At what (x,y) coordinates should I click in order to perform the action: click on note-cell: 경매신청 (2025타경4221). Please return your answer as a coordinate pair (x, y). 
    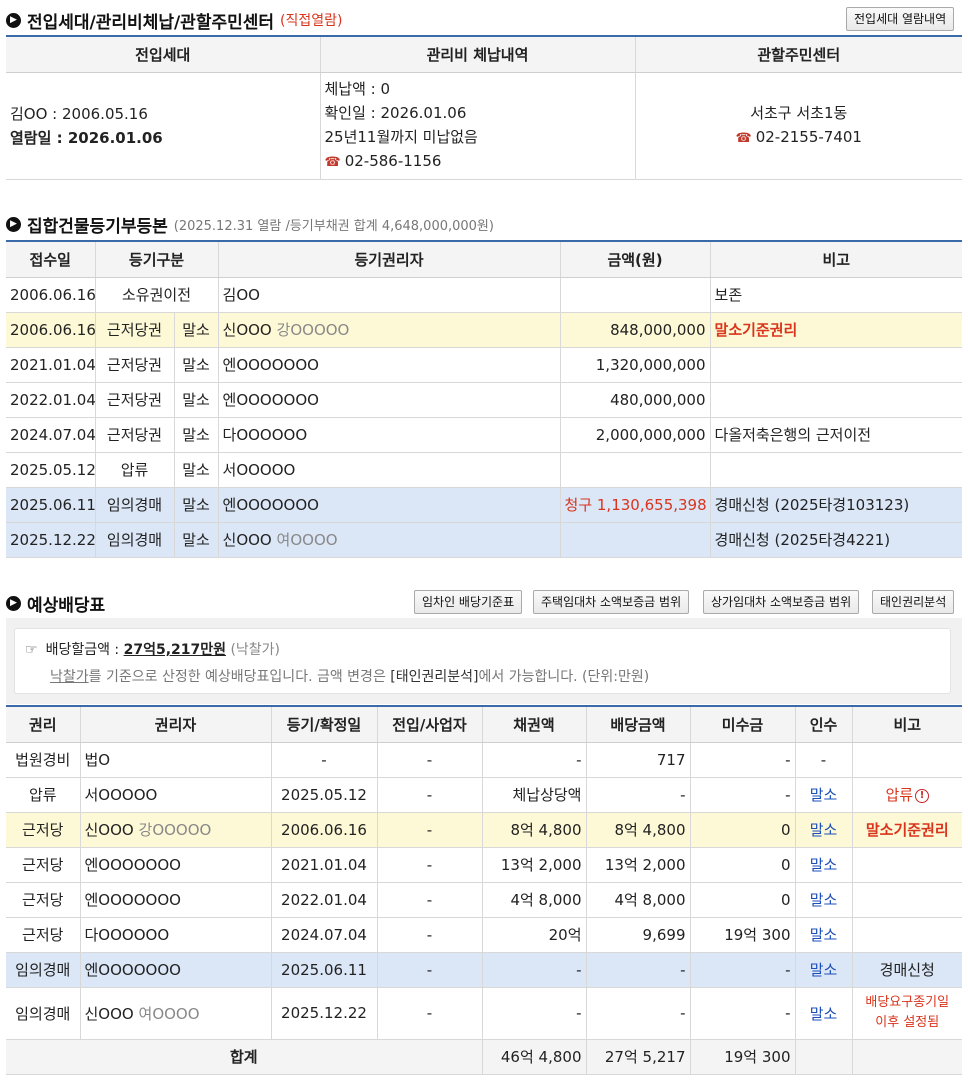
    Looking at the image, I should click on (836, 540).